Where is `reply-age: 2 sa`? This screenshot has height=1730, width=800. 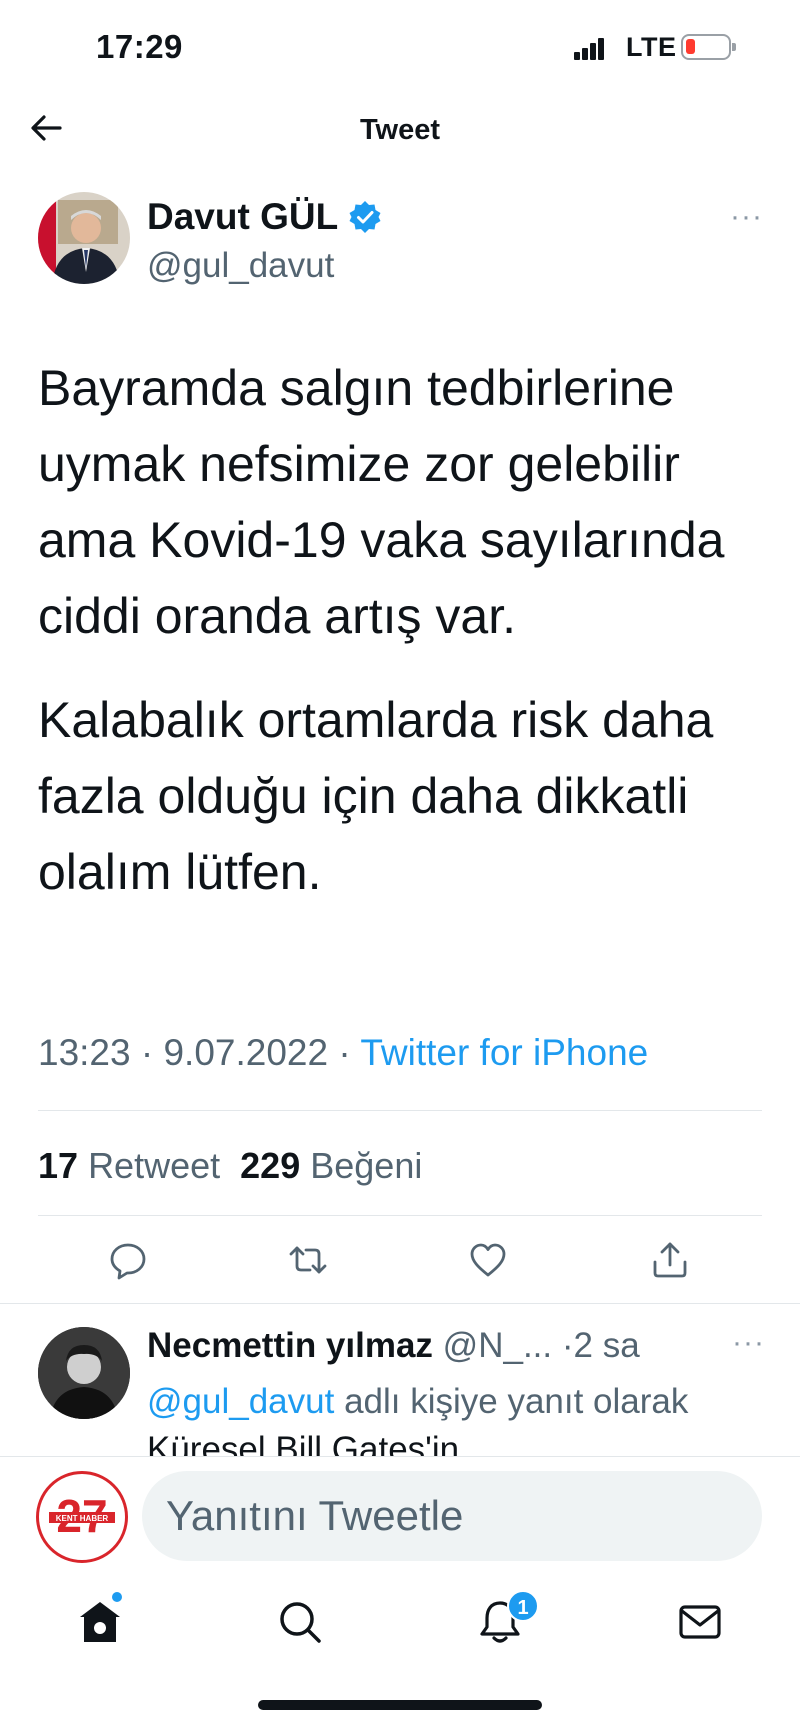
reply-age: 2 sa is located at coordinates (606, 1345).